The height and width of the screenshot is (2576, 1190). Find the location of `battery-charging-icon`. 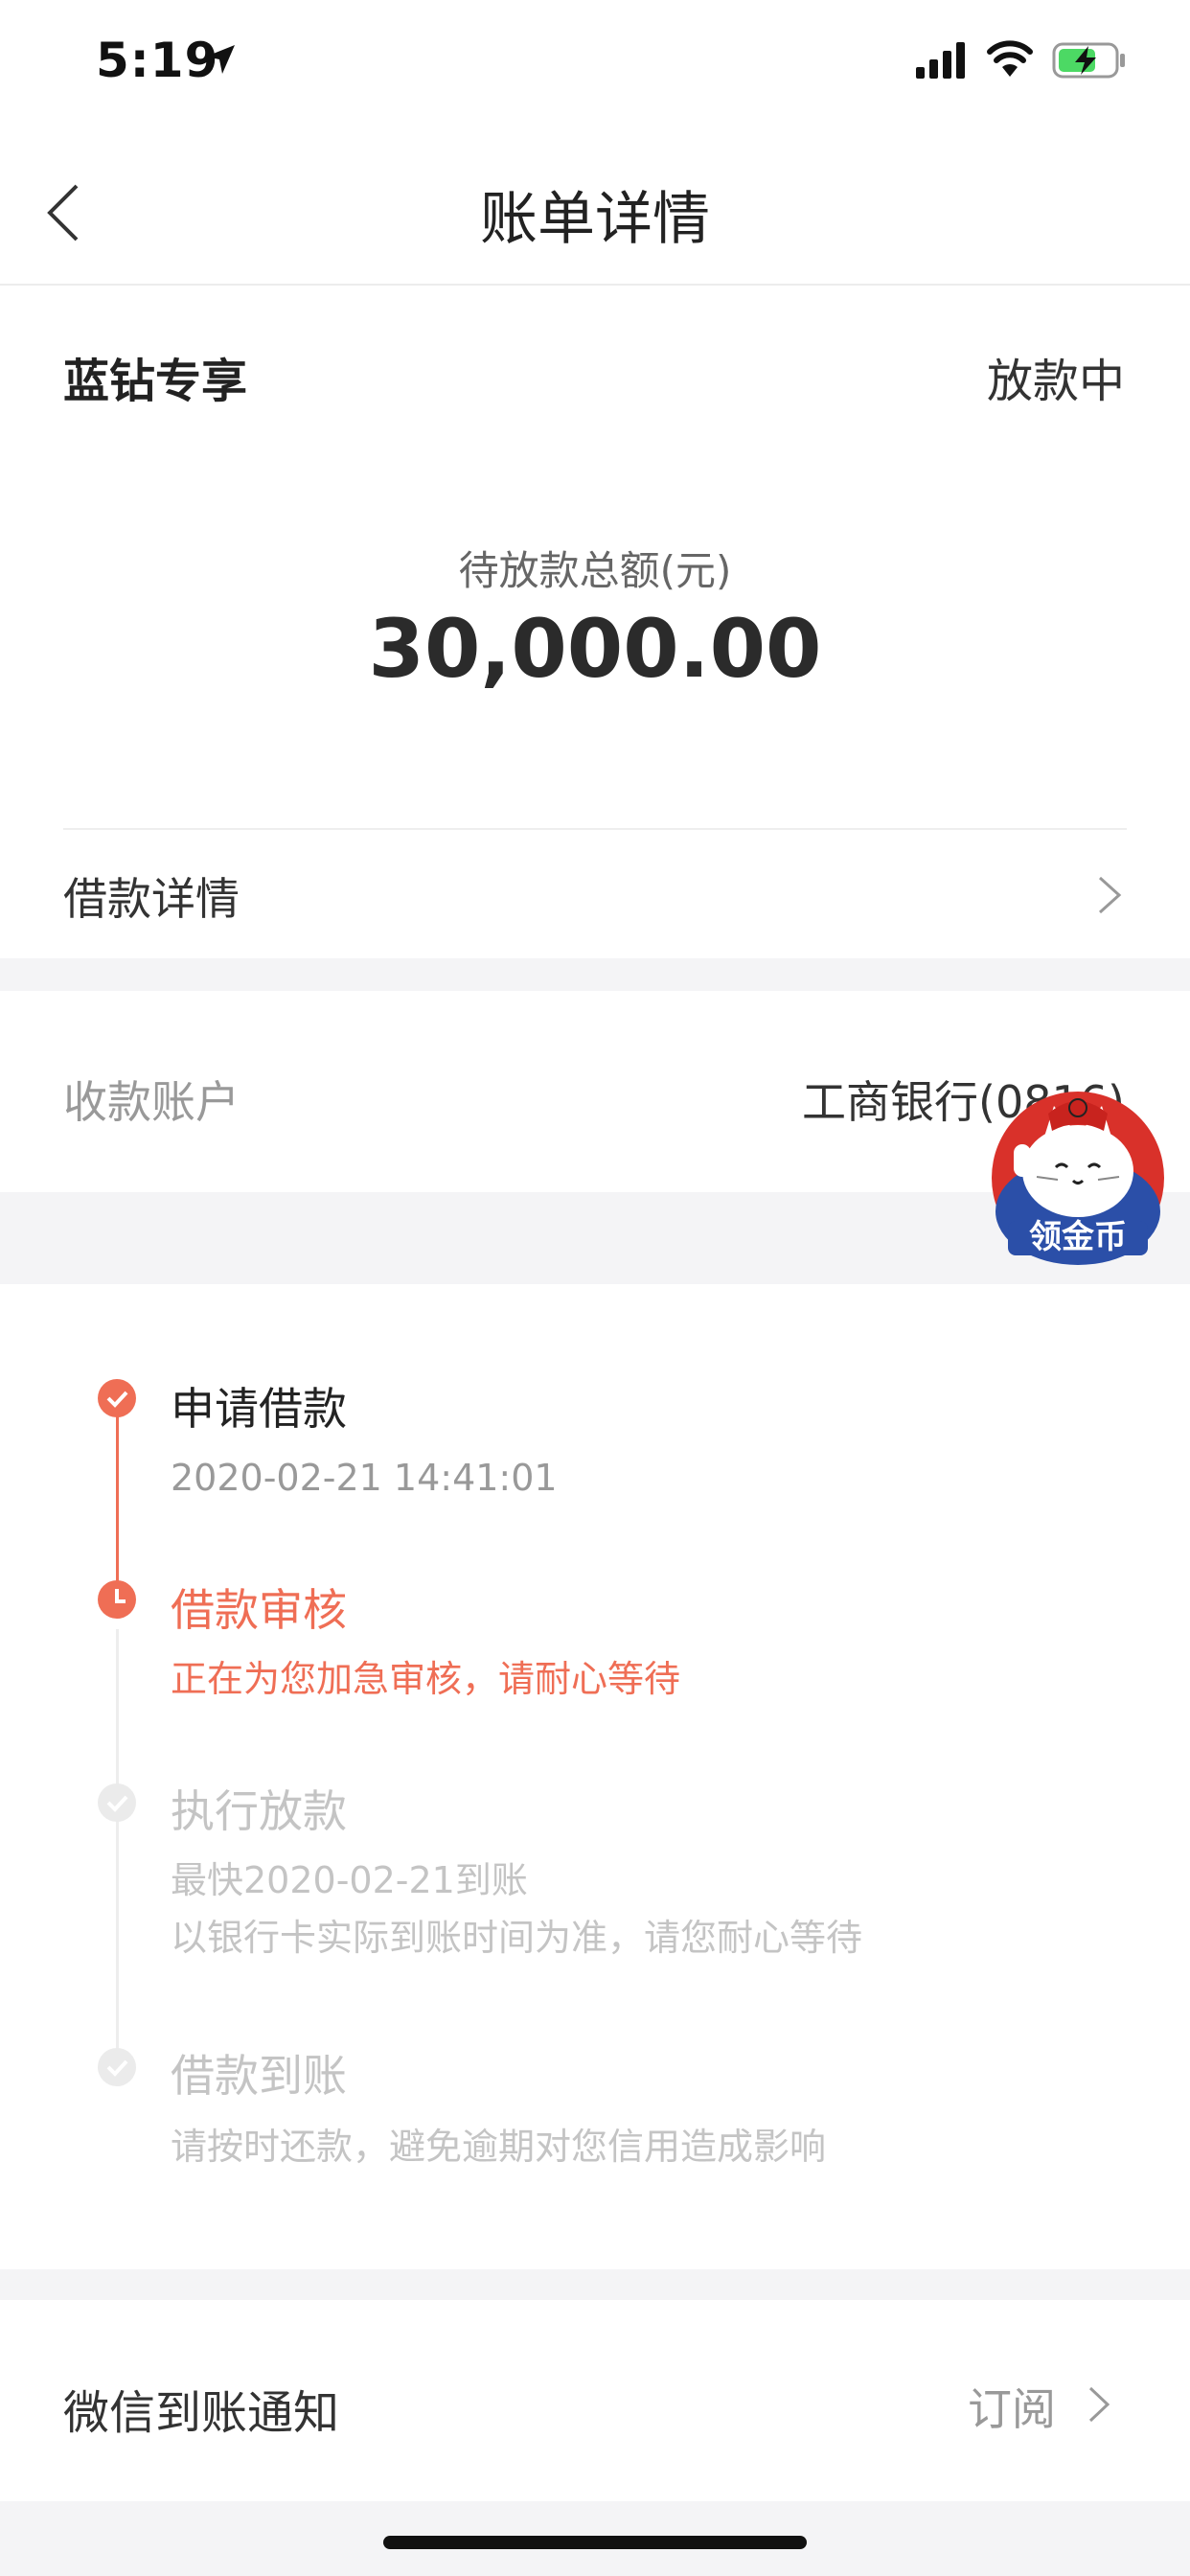

battery-charging-icon is located at coordinates (1089, 60).